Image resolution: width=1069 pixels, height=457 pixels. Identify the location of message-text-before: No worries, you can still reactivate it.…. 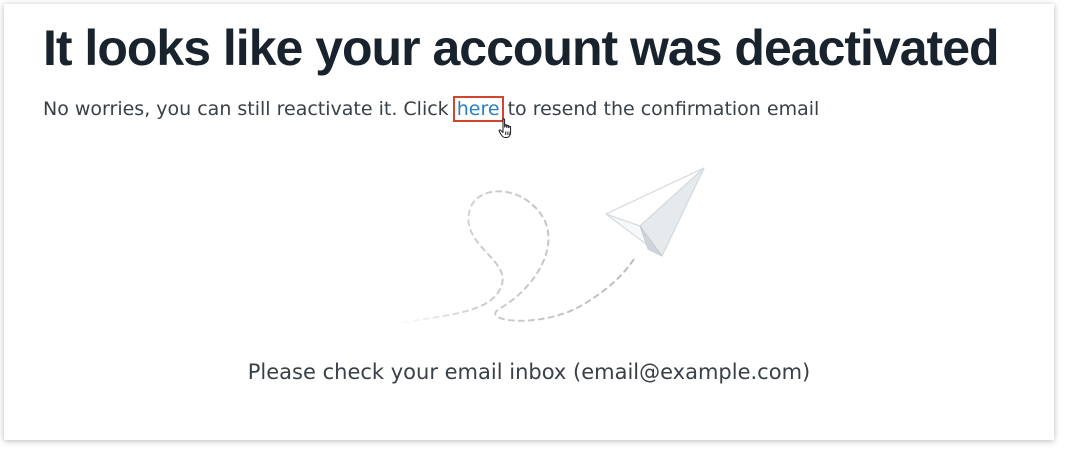
(249, 109).